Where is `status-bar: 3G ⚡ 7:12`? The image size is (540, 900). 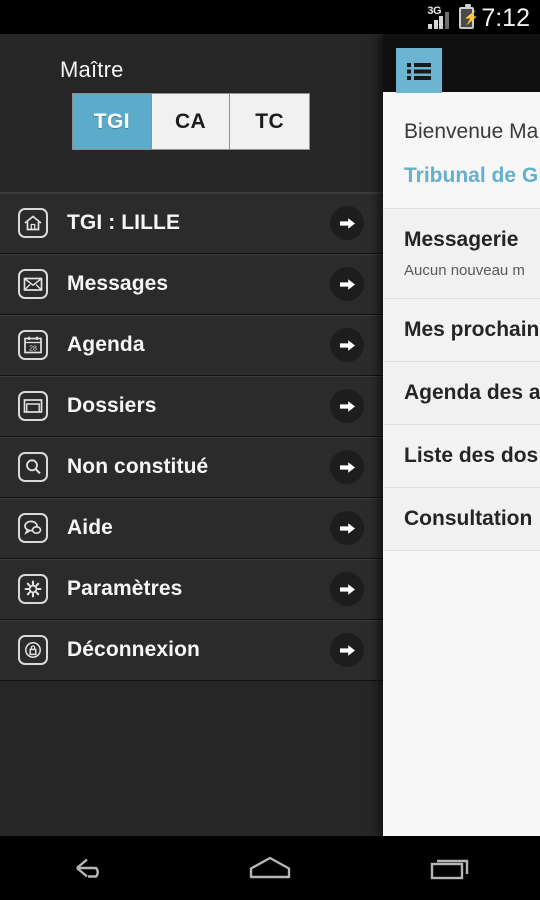
status-bar: 3G ⚡ 7:12 is located at coordinates (270, 17).